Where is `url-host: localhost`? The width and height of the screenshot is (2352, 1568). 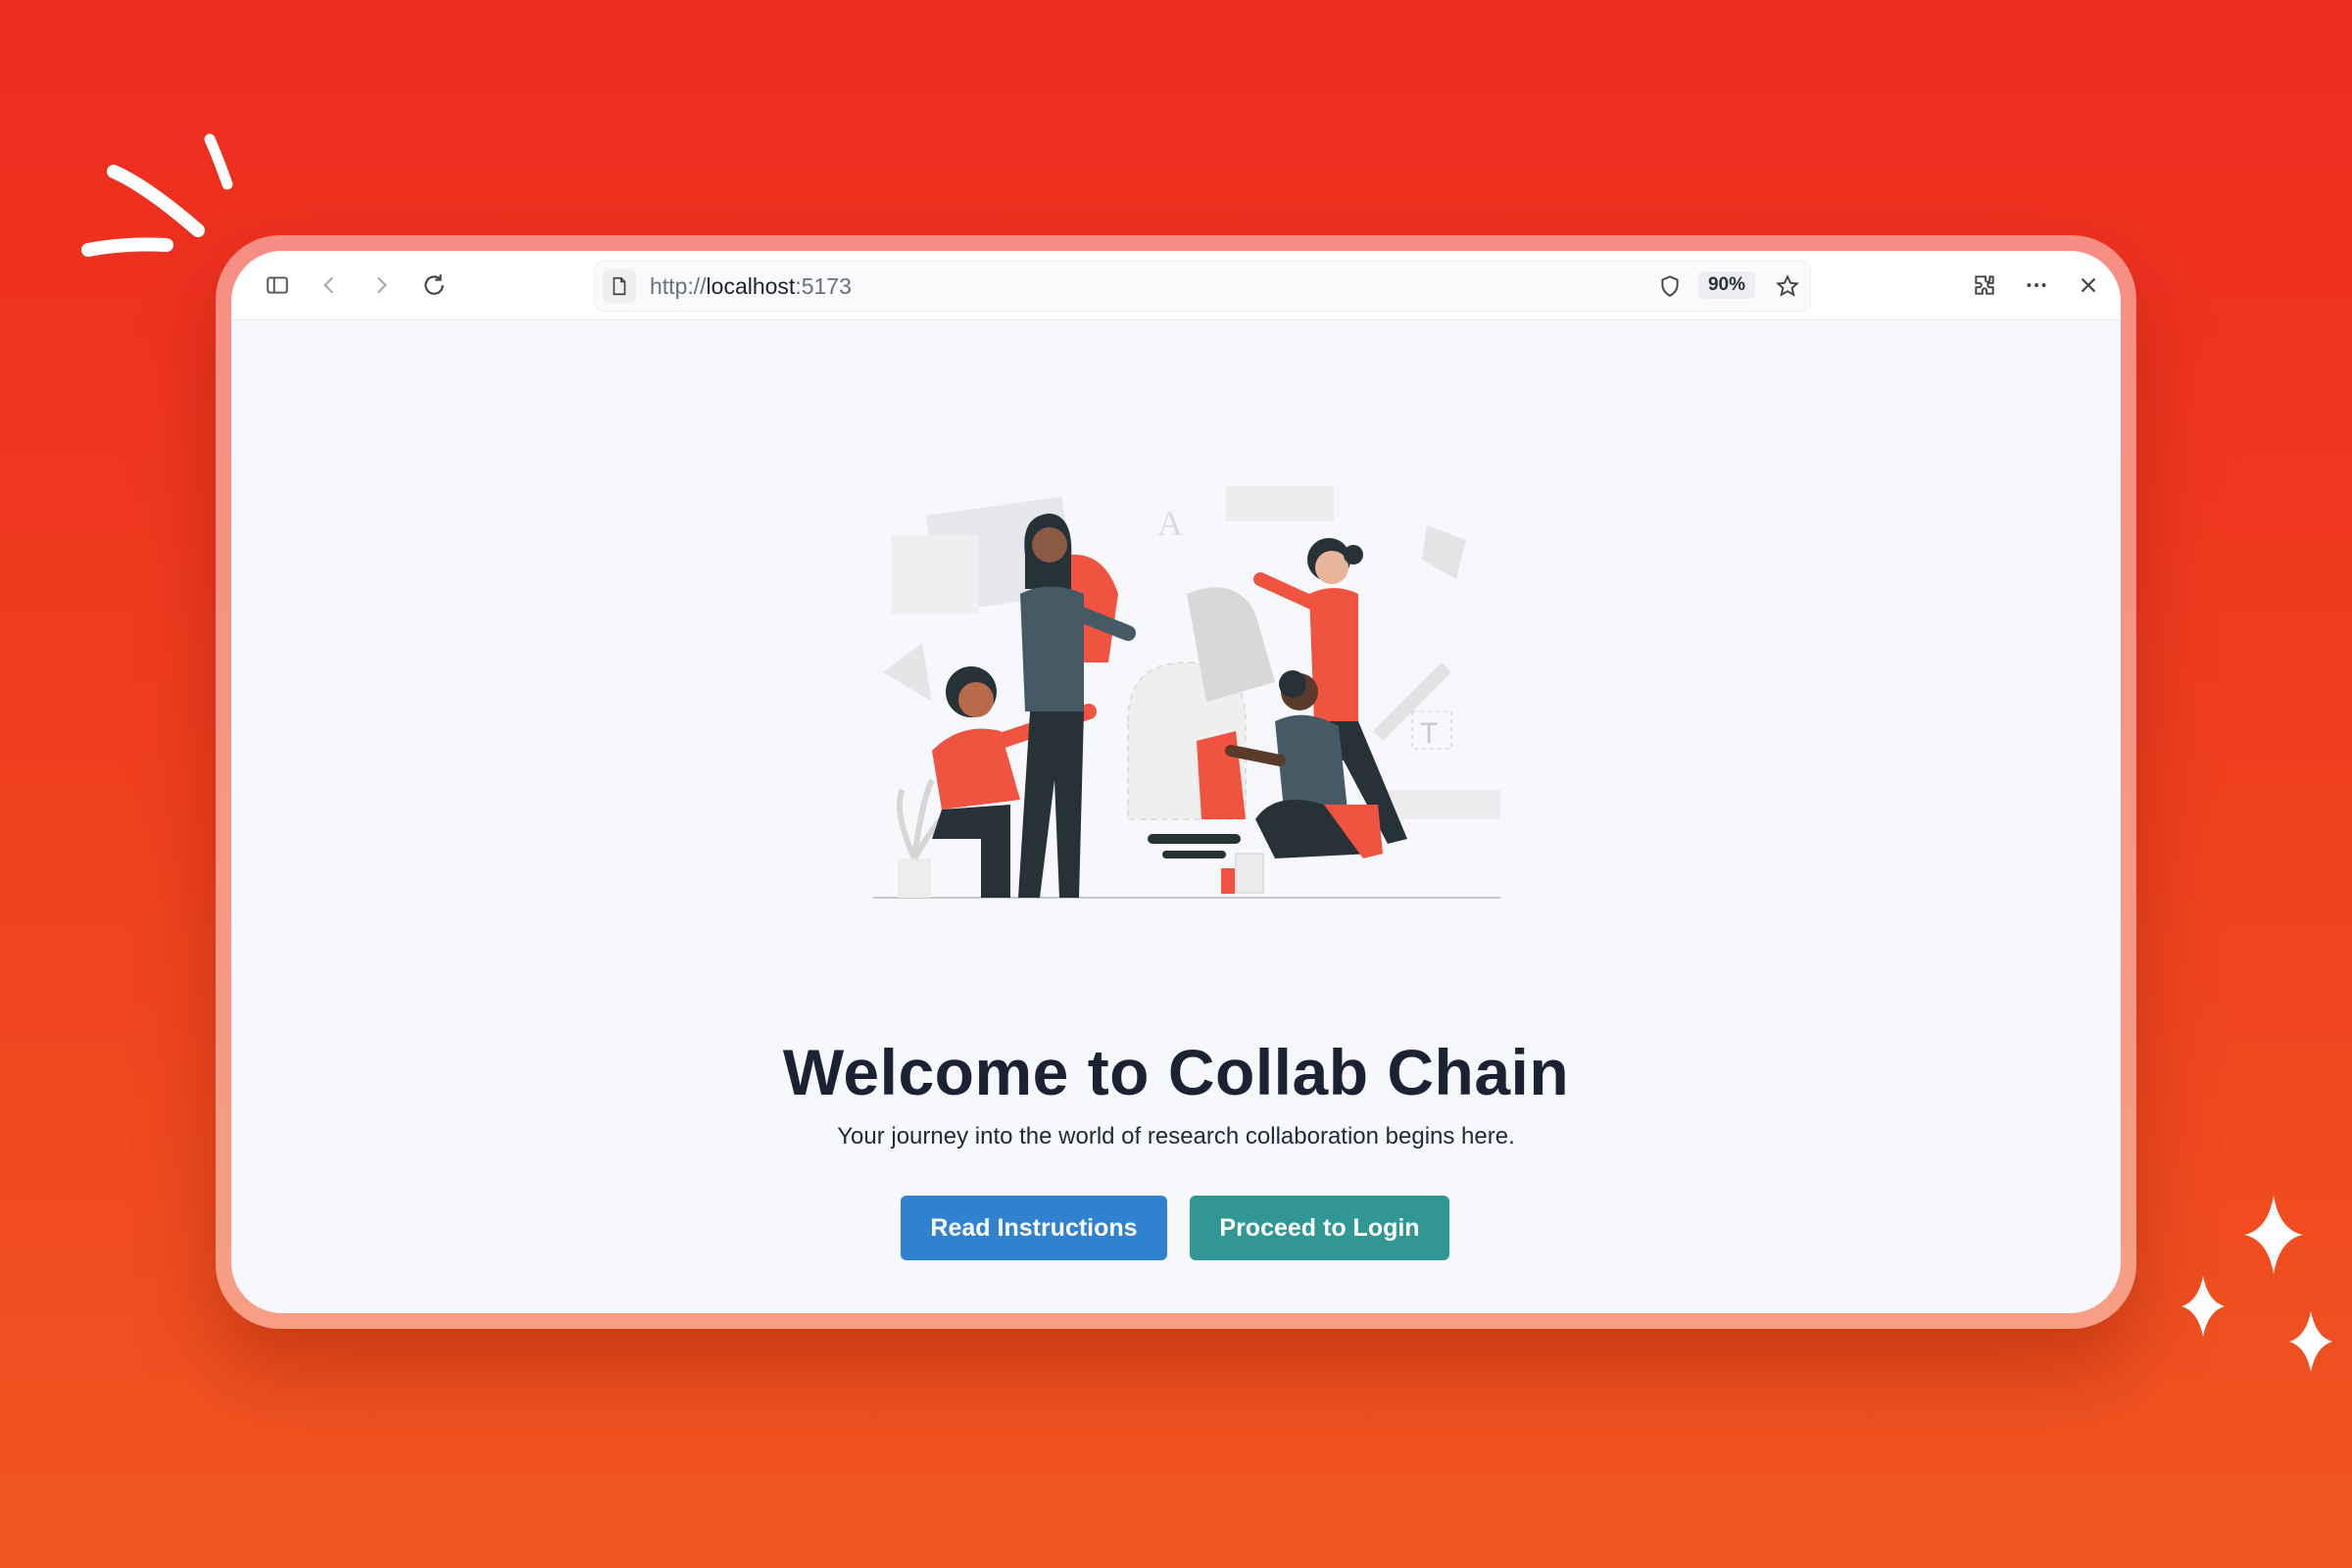 url-host: localhost is located at coordinates (751, 286).